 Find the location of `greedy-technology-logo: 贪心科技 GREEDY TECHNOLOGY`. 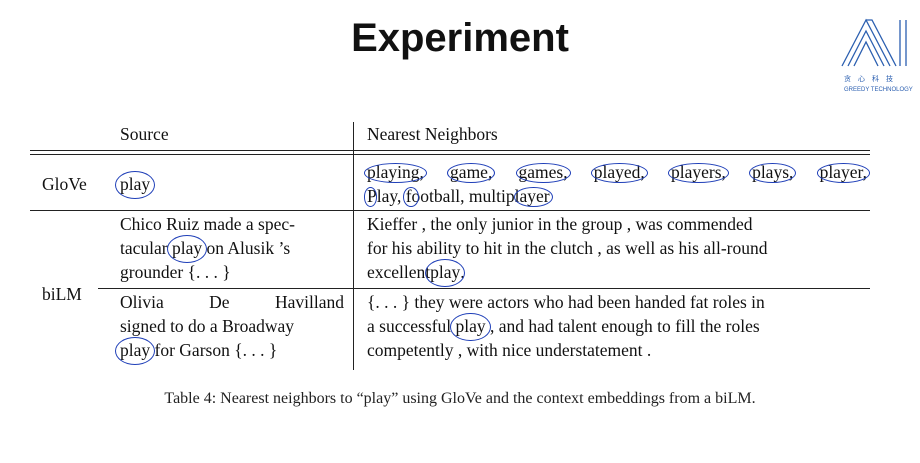

greedy-technology-logo: 贪心科技 GREEDY TECHNOLOGY is located at coordinates (878, 57).